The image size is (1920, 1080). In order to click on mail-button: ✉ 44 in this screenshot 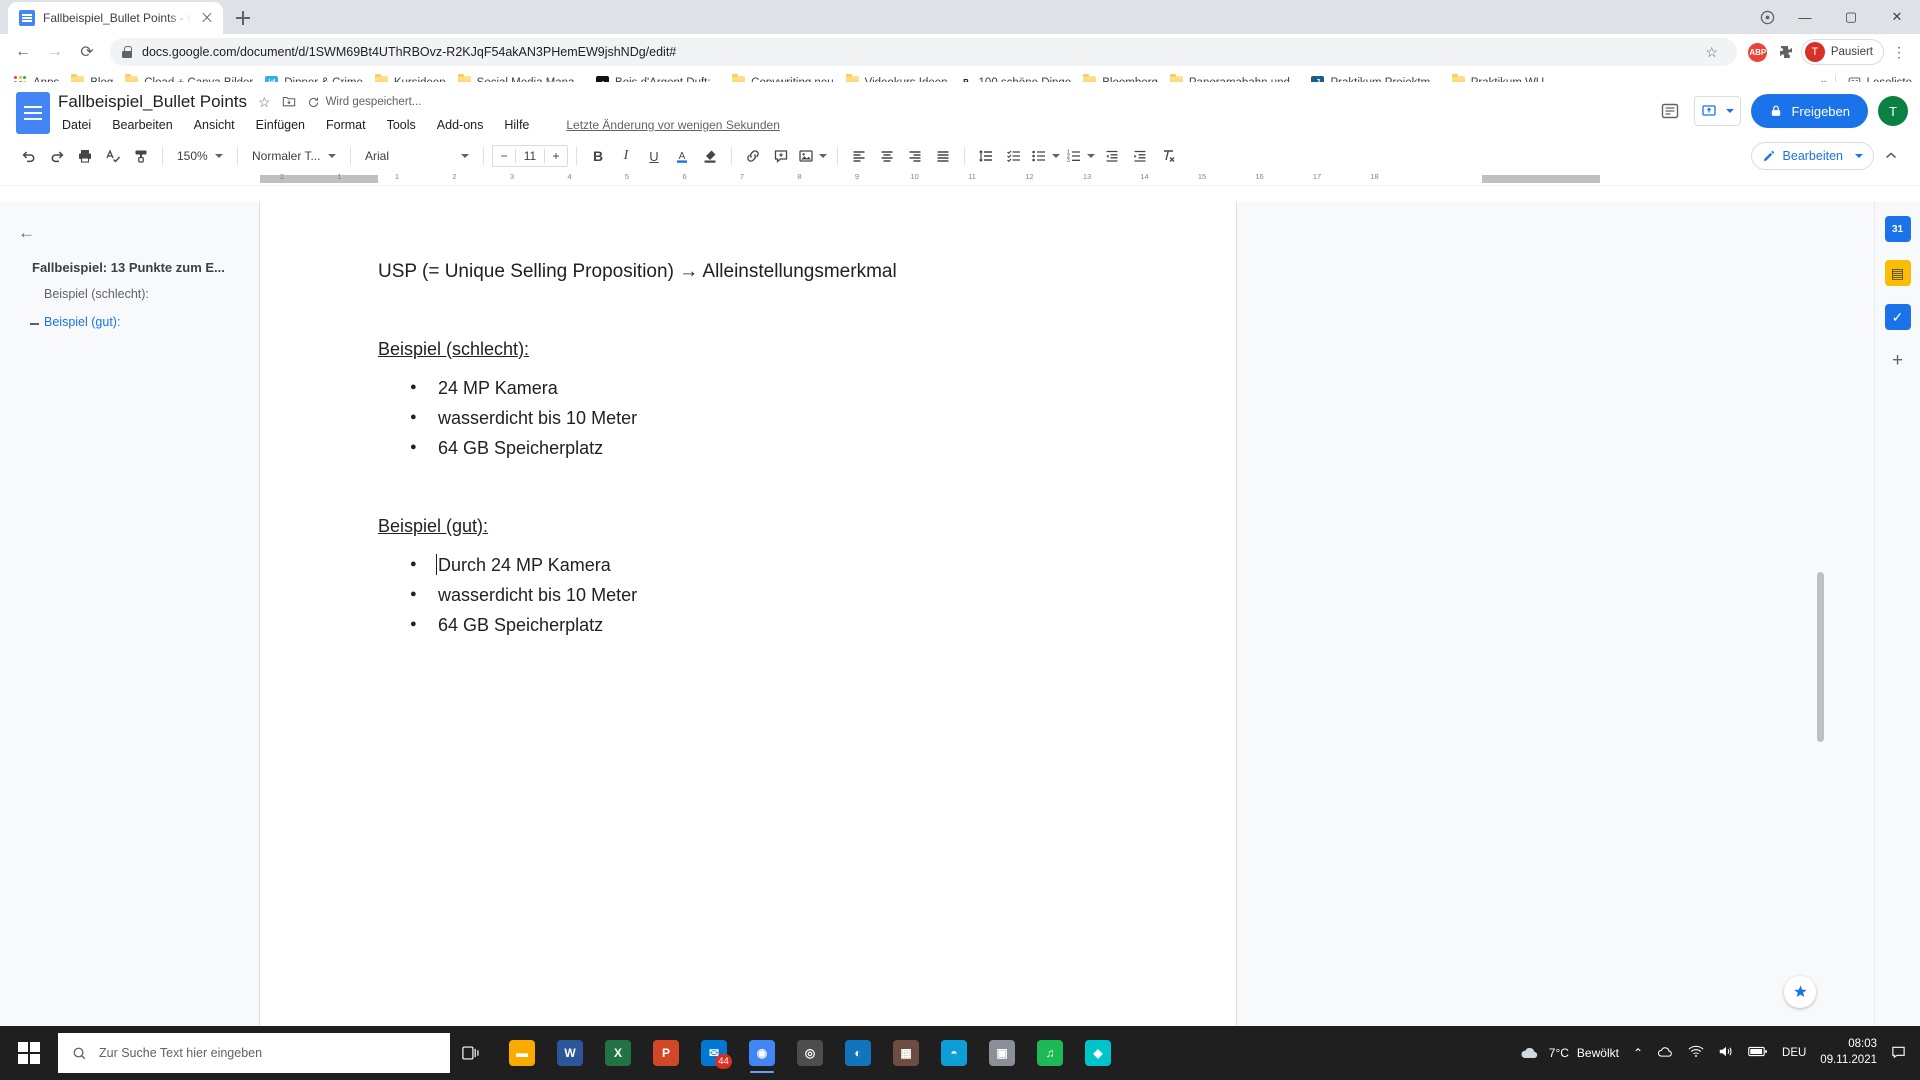, I will do `click(714, 1053)`.